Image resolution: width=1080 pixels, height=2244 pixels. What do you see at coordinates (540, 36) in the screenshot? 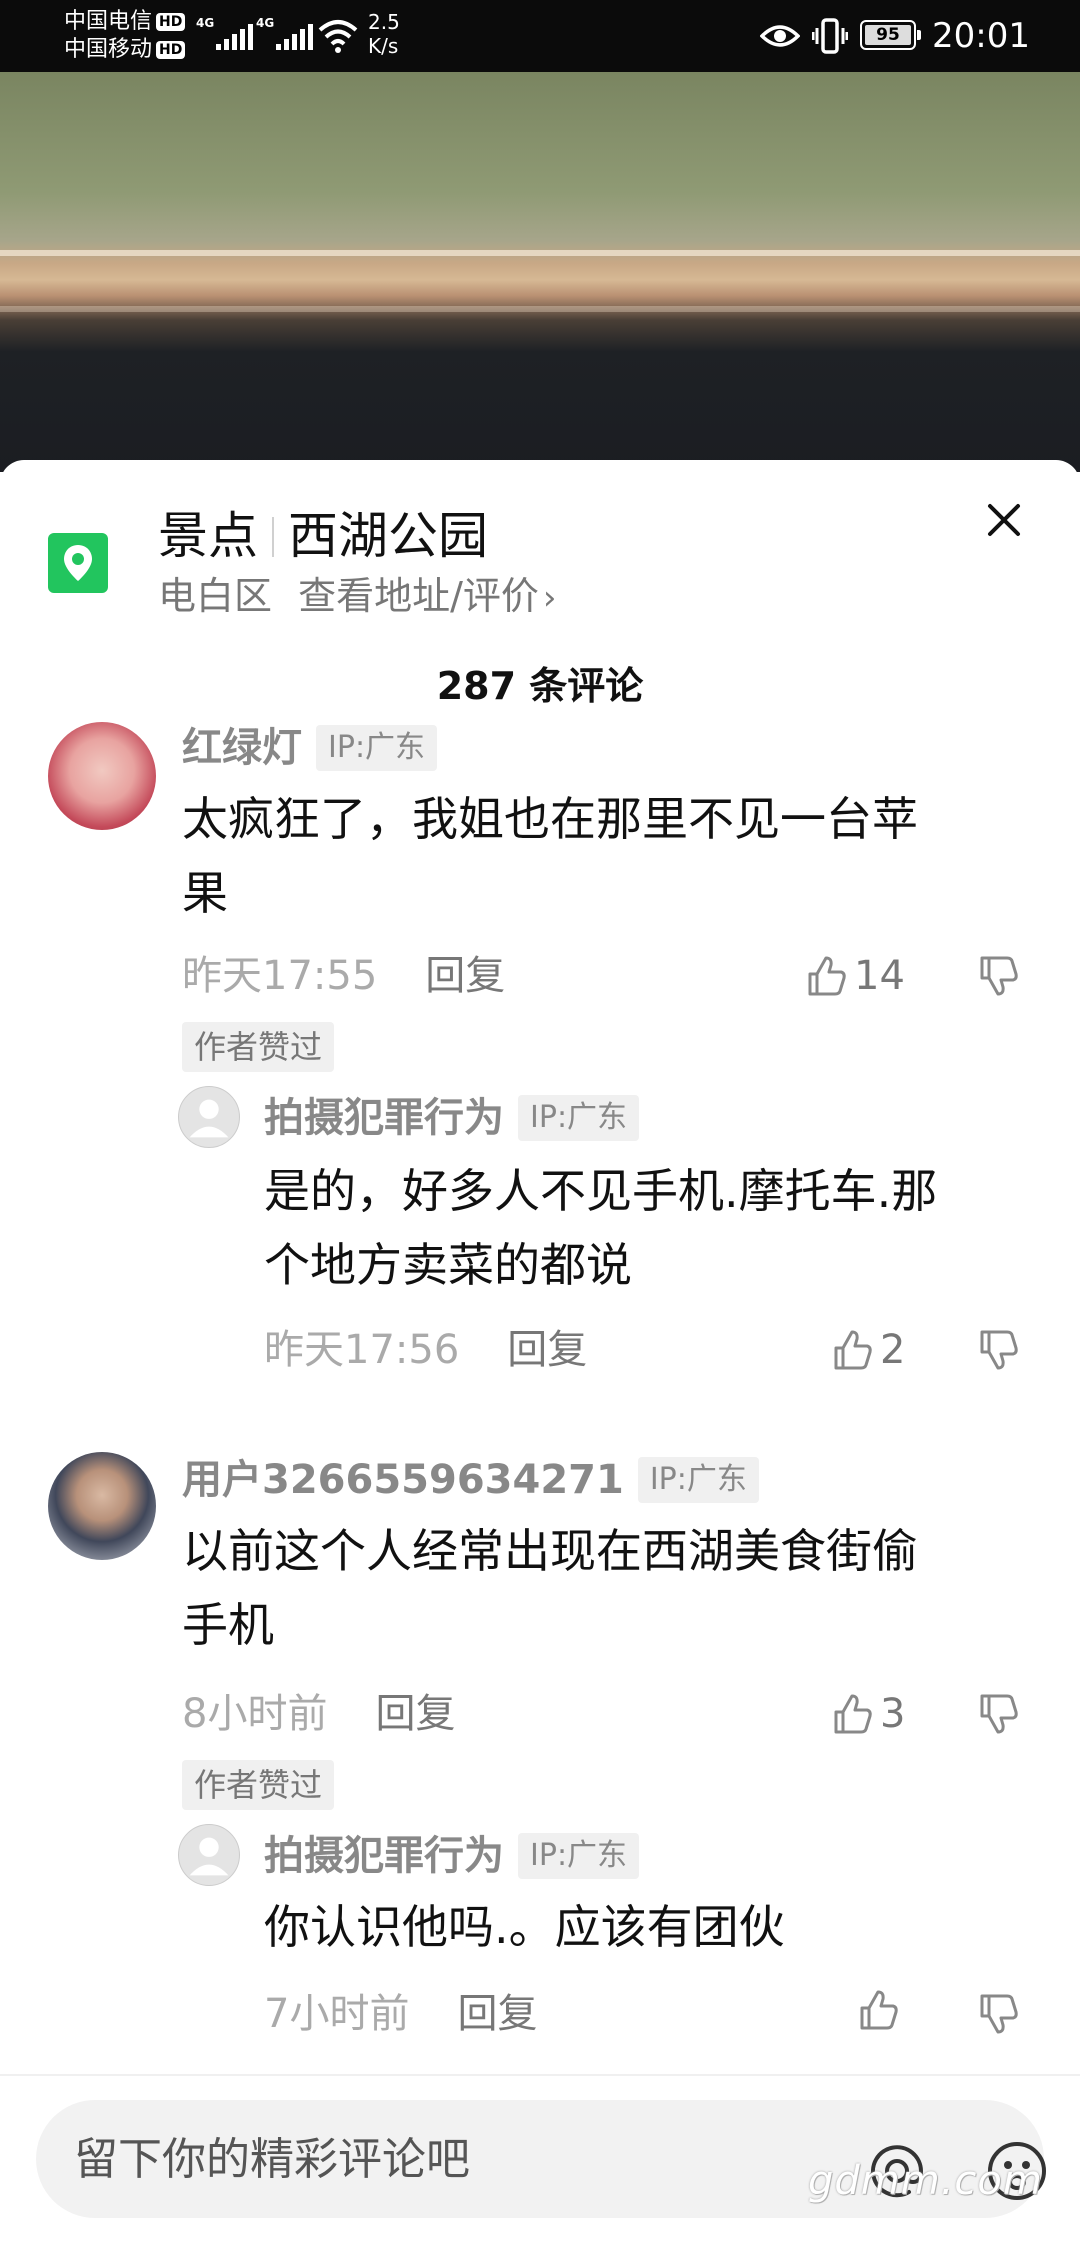
I see `status-bar: 中国电信 HD 中国移动 HD 4G 4G 2.5 K/s 95 20:01` at bounding box center [540, 36].